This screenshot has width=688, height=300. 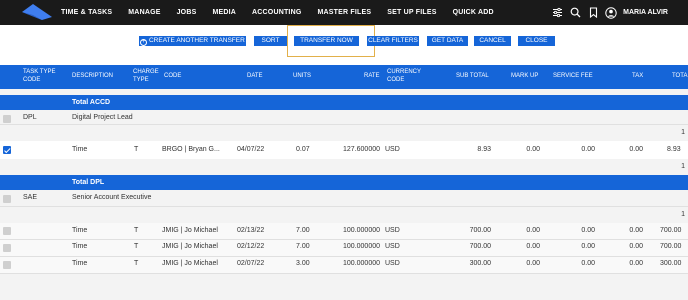 What do you see at coordinates (91, 102) in the screenshot?
I see `group-total-label: Total ACCD` at bounding box center [91, 102].